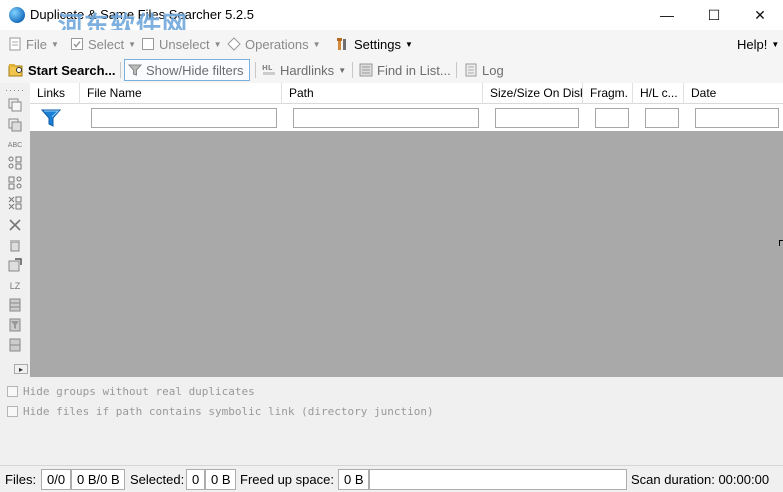 Image resolution: width=783 pixels, height=492 pixels. Describe the element at coordinates (366, 70) in the screenshot. I see `find-list-icon` at that location.